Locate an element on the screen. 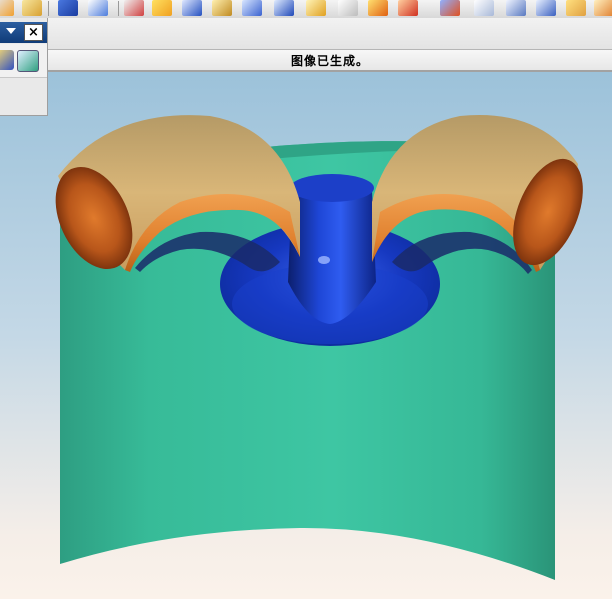  floating-tool-panel: × is located at coordinates (24, 67).